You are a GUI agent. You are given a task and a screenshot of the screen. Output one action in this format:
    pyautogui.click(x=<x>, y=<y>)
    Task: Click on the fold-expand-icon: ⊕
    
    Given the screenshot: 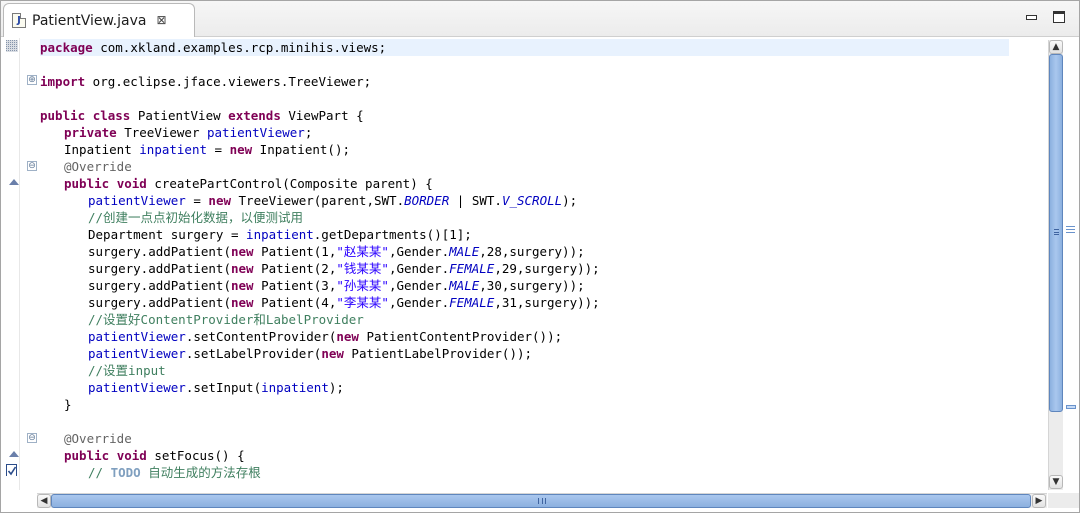 What is the action you would take?
    pyautogui.click(x=32, y=80)
    